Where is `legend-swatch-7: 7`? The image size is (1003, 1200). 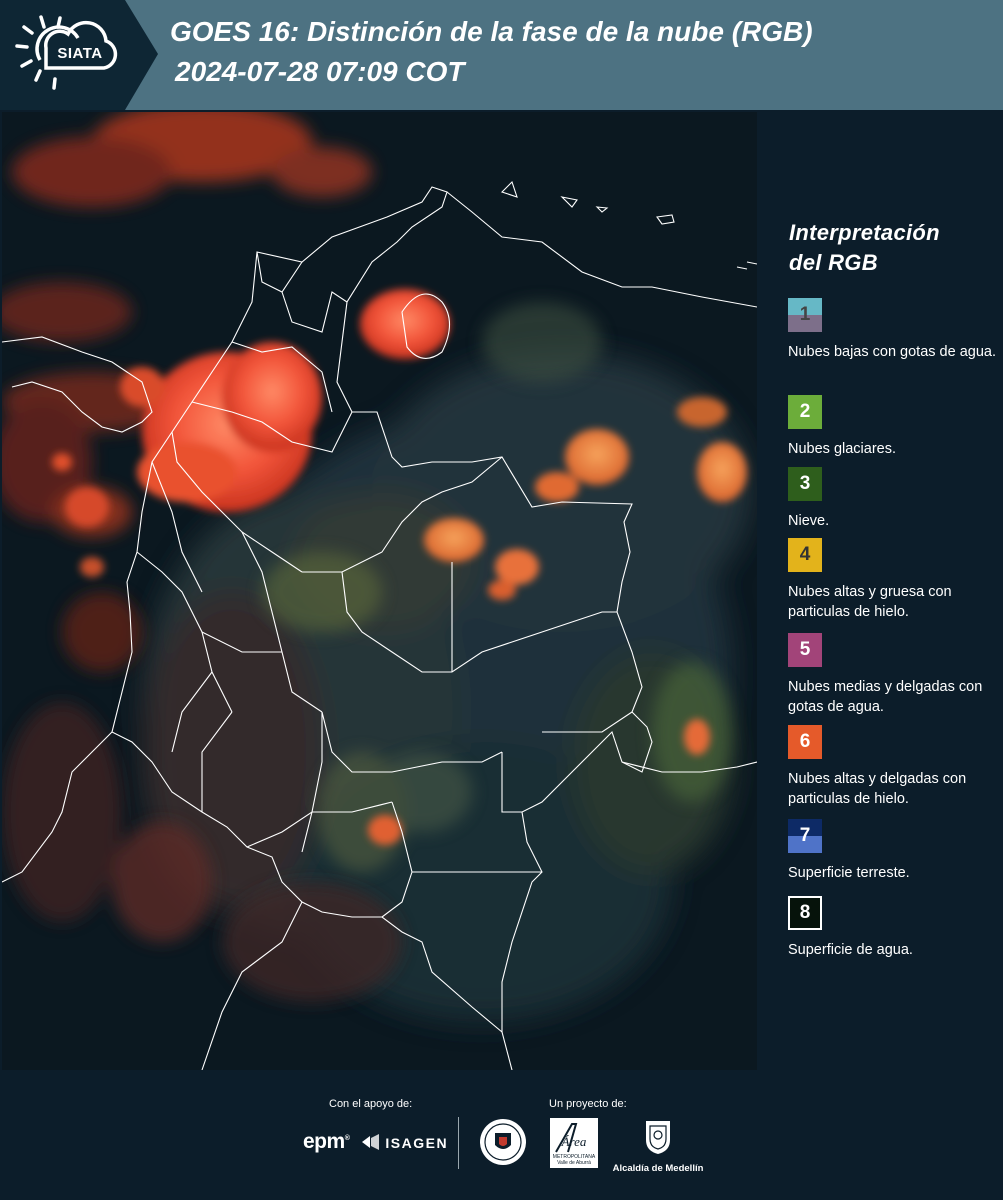
legend-swatch-7: 7 is located at coordinates (805, 836).